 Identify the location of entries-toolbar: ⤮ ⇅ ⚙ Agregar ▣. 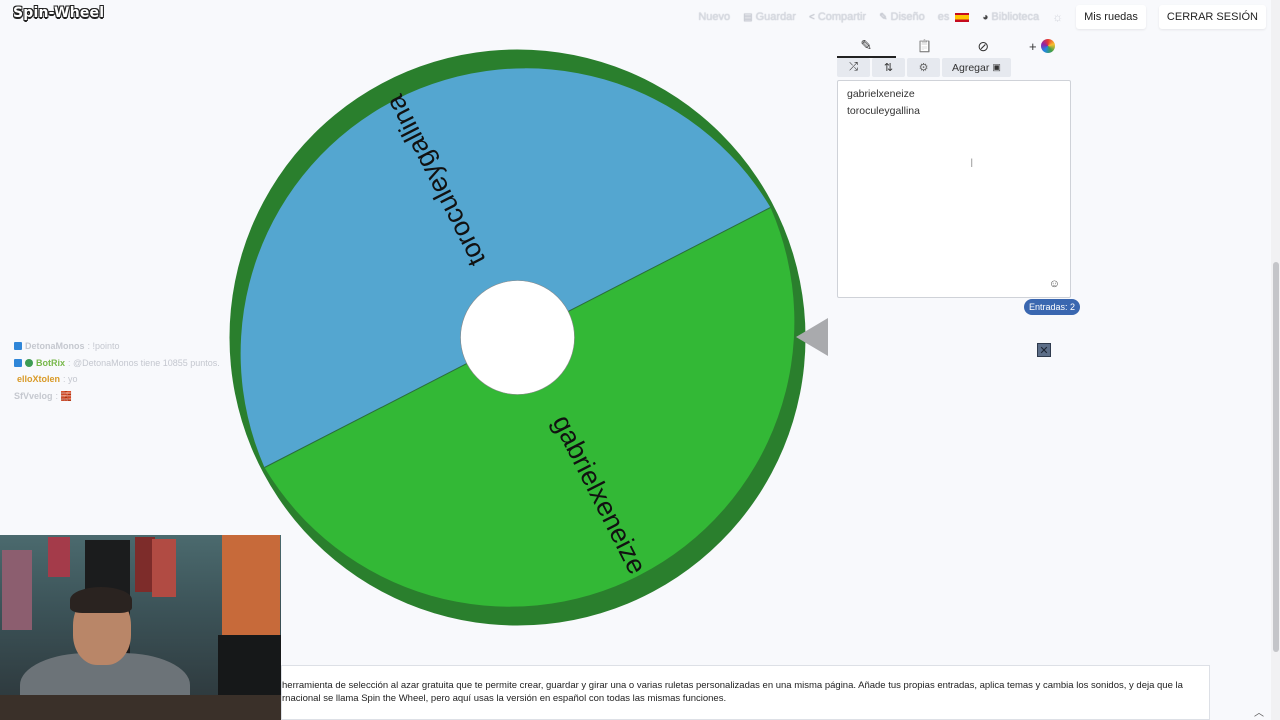
(924, 67).